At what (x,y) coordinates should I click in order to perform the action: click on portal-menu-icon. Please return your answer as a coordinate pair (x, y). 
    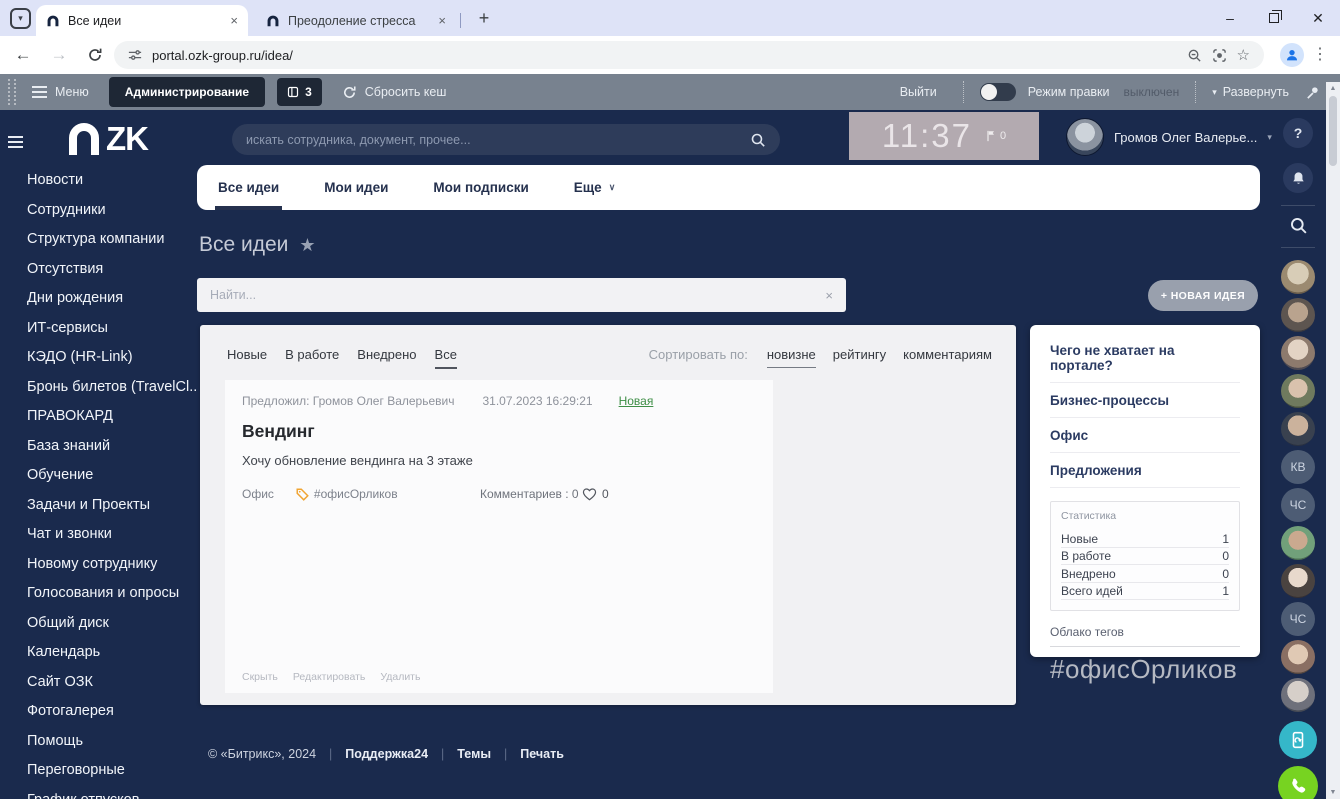
    Looking at the image, I should click on (15, 139).